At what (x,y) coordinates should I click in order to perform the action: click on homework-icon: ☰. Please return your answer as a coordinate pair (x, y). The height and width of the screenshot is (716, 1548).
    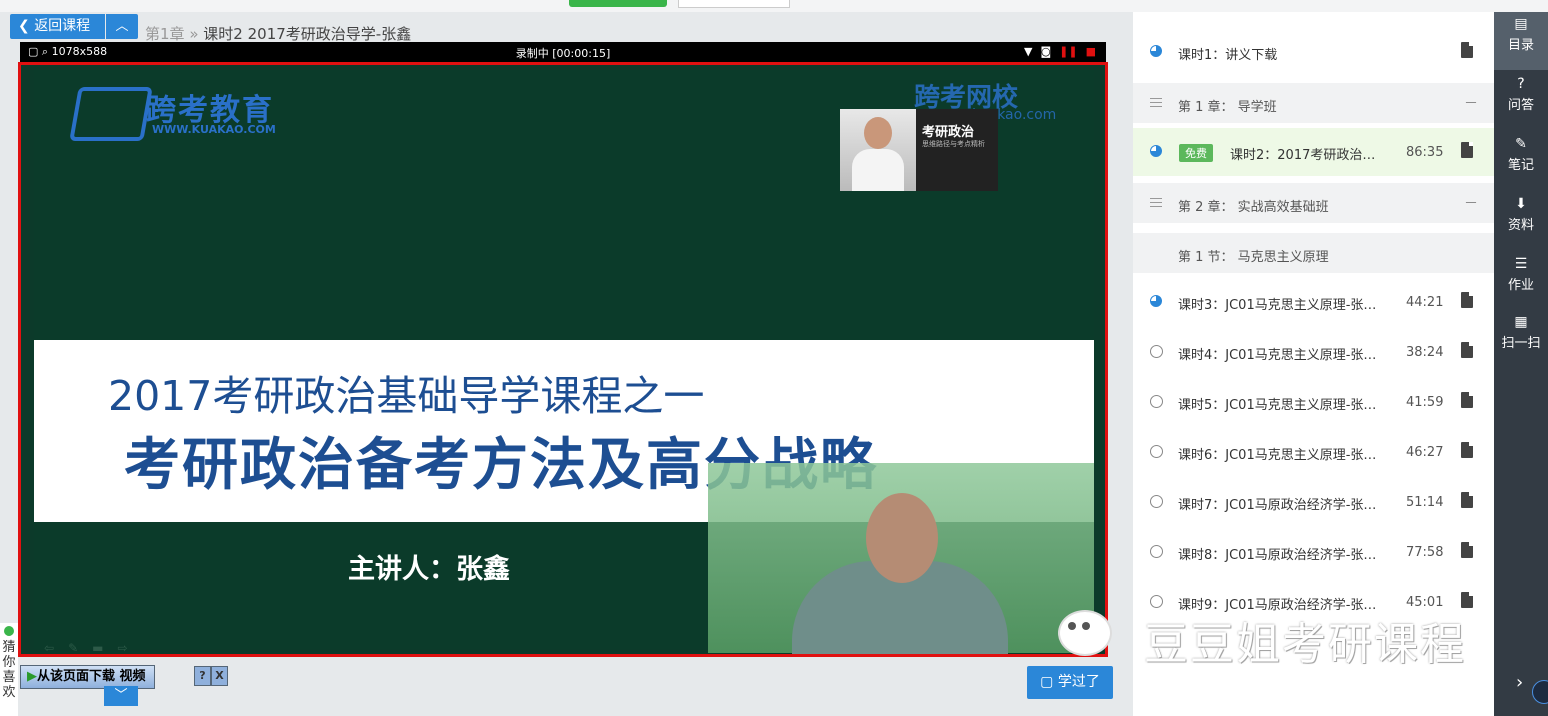
    Looking at the image, I should click on (1521, 264).